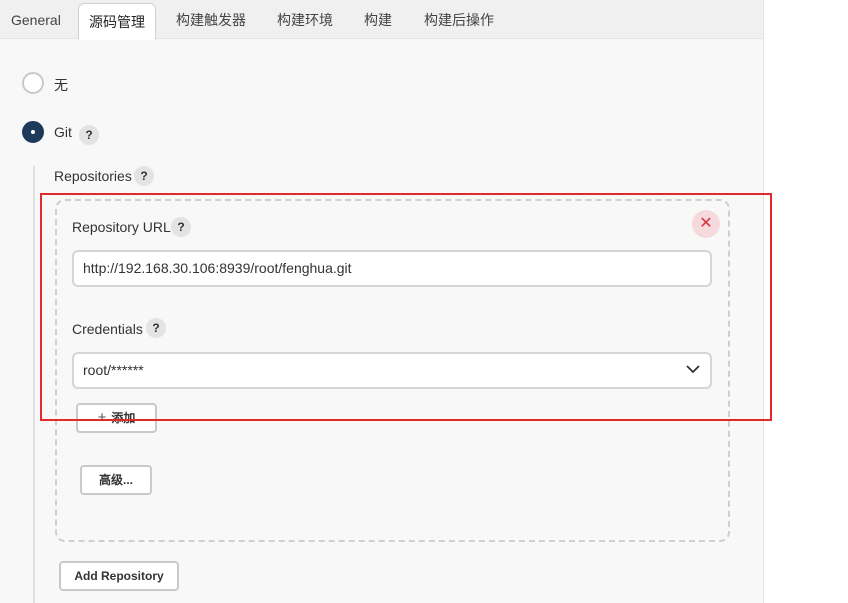 The height and width of the screenshot is (603, 848). What do you see at coordinates (89, 135) in the screenshot?
I see `git-help-icon: ?` at bounding box center [89, 135].